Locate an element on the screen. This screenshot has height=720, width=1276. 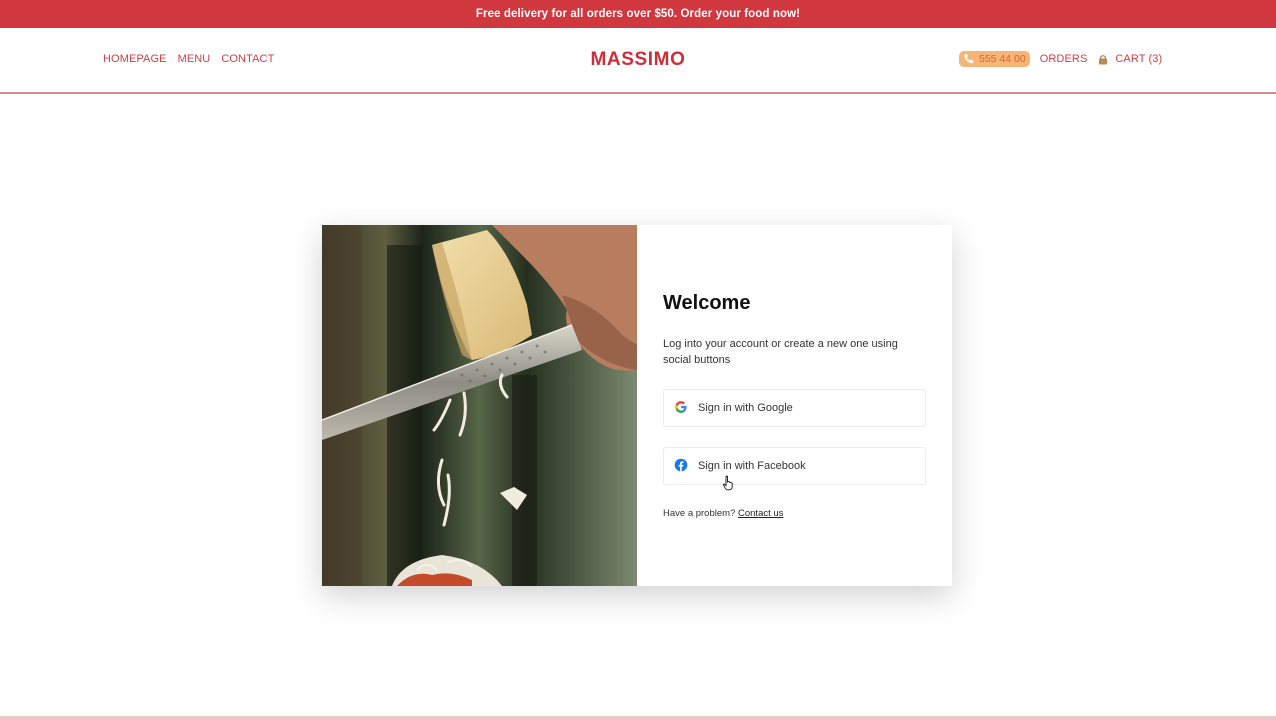
main-nav: HOMEPAGE MENU CONTACT is located at coordinates (188, 59).